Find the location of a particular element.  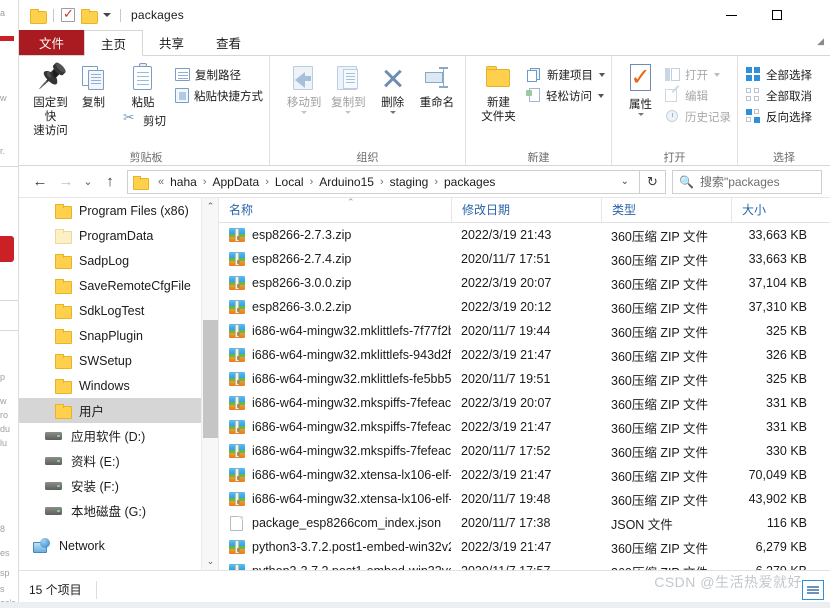

close-button is located at coordinates (815, 15).